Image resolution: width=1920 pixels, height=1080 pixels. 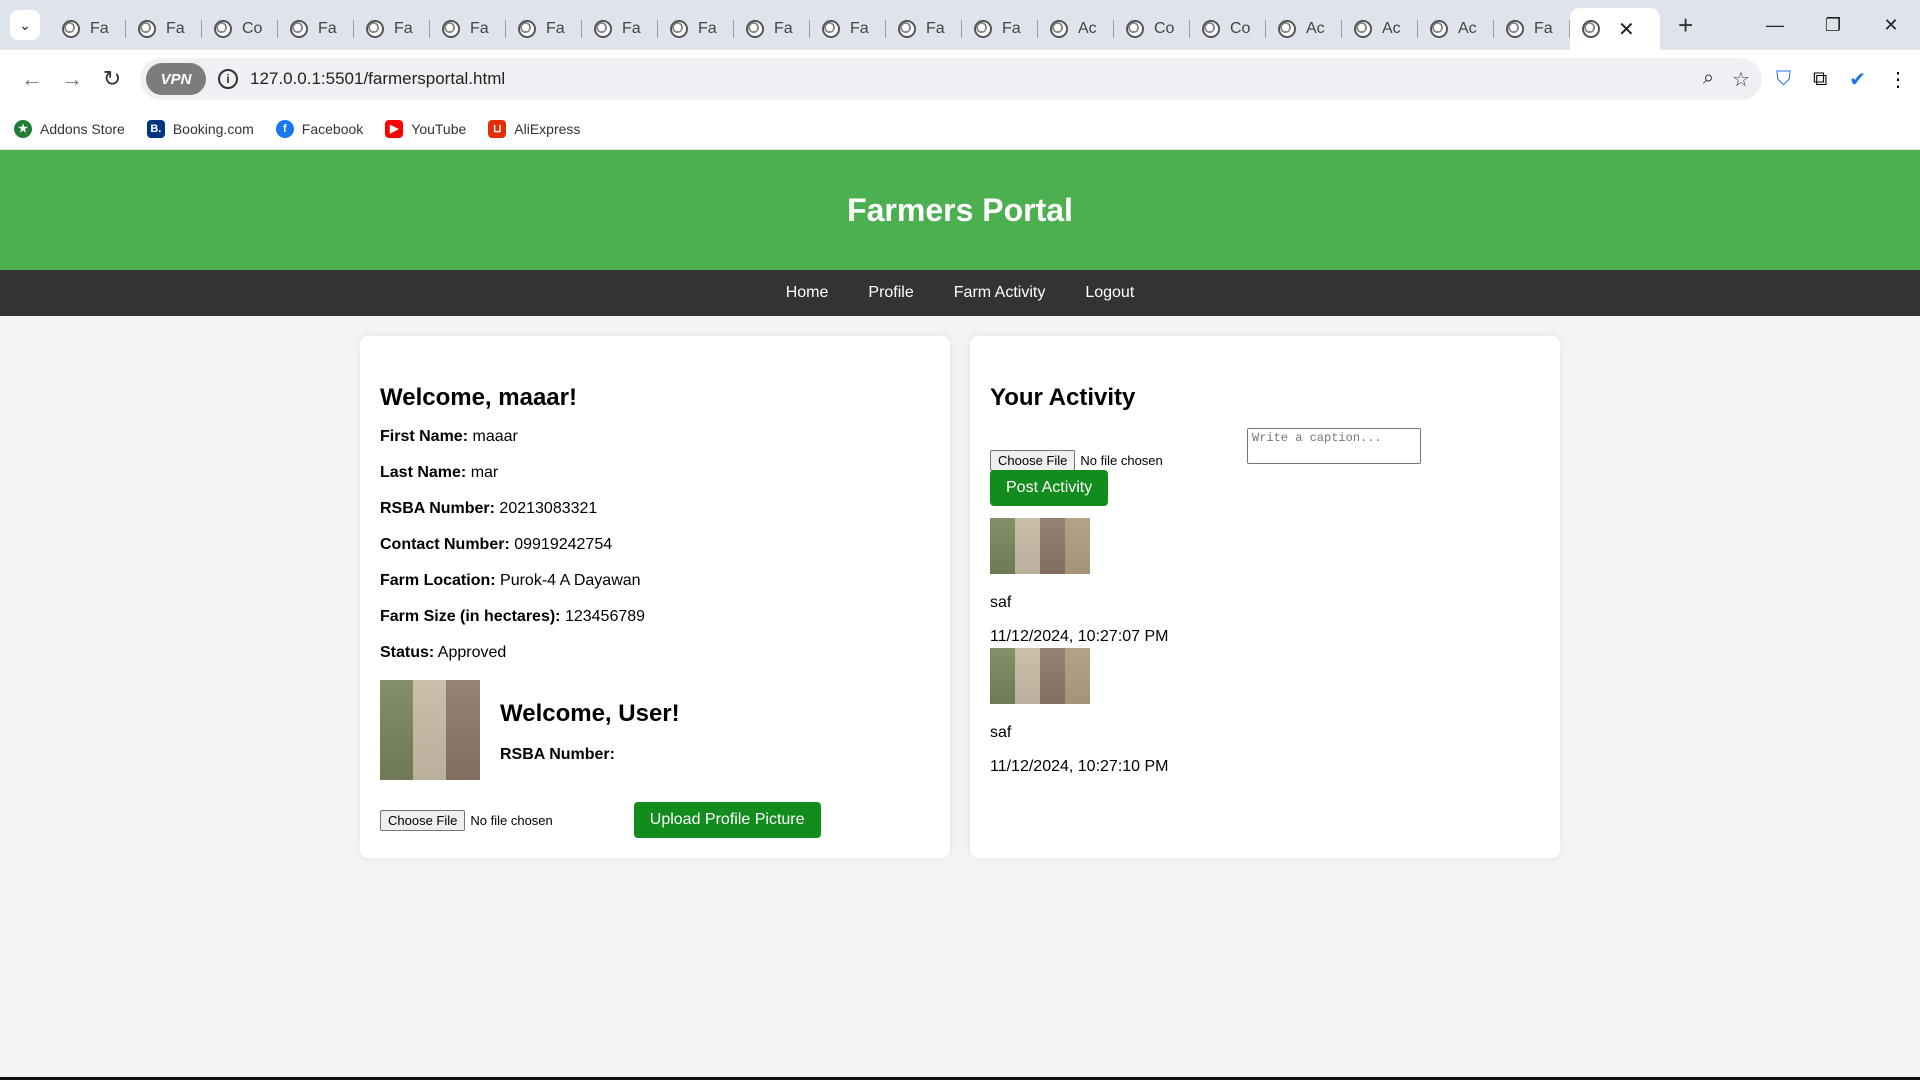 I want to click on window-controls: — ❐ ✕, so click(x=1833, y=25).